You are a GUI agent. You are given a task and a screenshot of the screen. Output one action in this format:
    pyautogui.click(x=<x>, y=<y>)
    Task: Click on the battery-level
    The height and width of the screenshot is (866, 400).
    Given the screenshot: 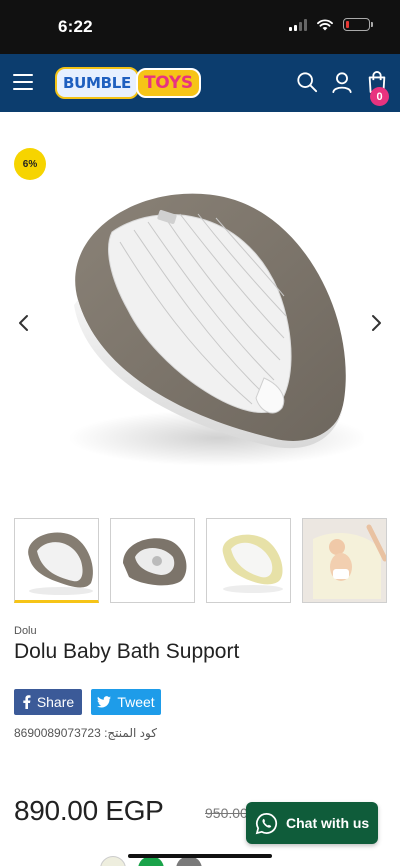 What is the action you would take?
    pyautogui.click(x=348, y=24)
    